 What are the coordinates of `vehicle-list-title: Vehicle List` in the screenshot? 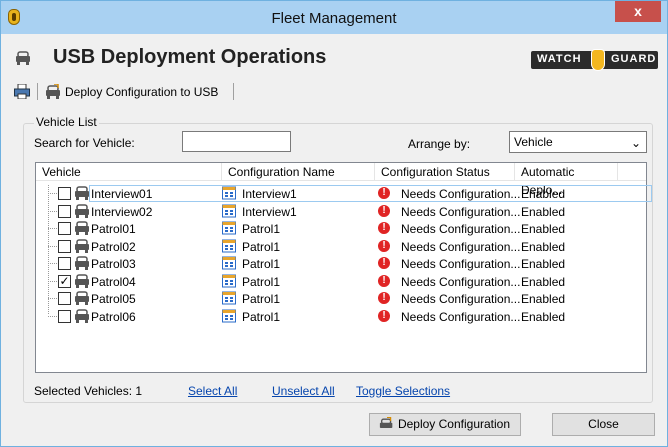 It's located at (66, 122).